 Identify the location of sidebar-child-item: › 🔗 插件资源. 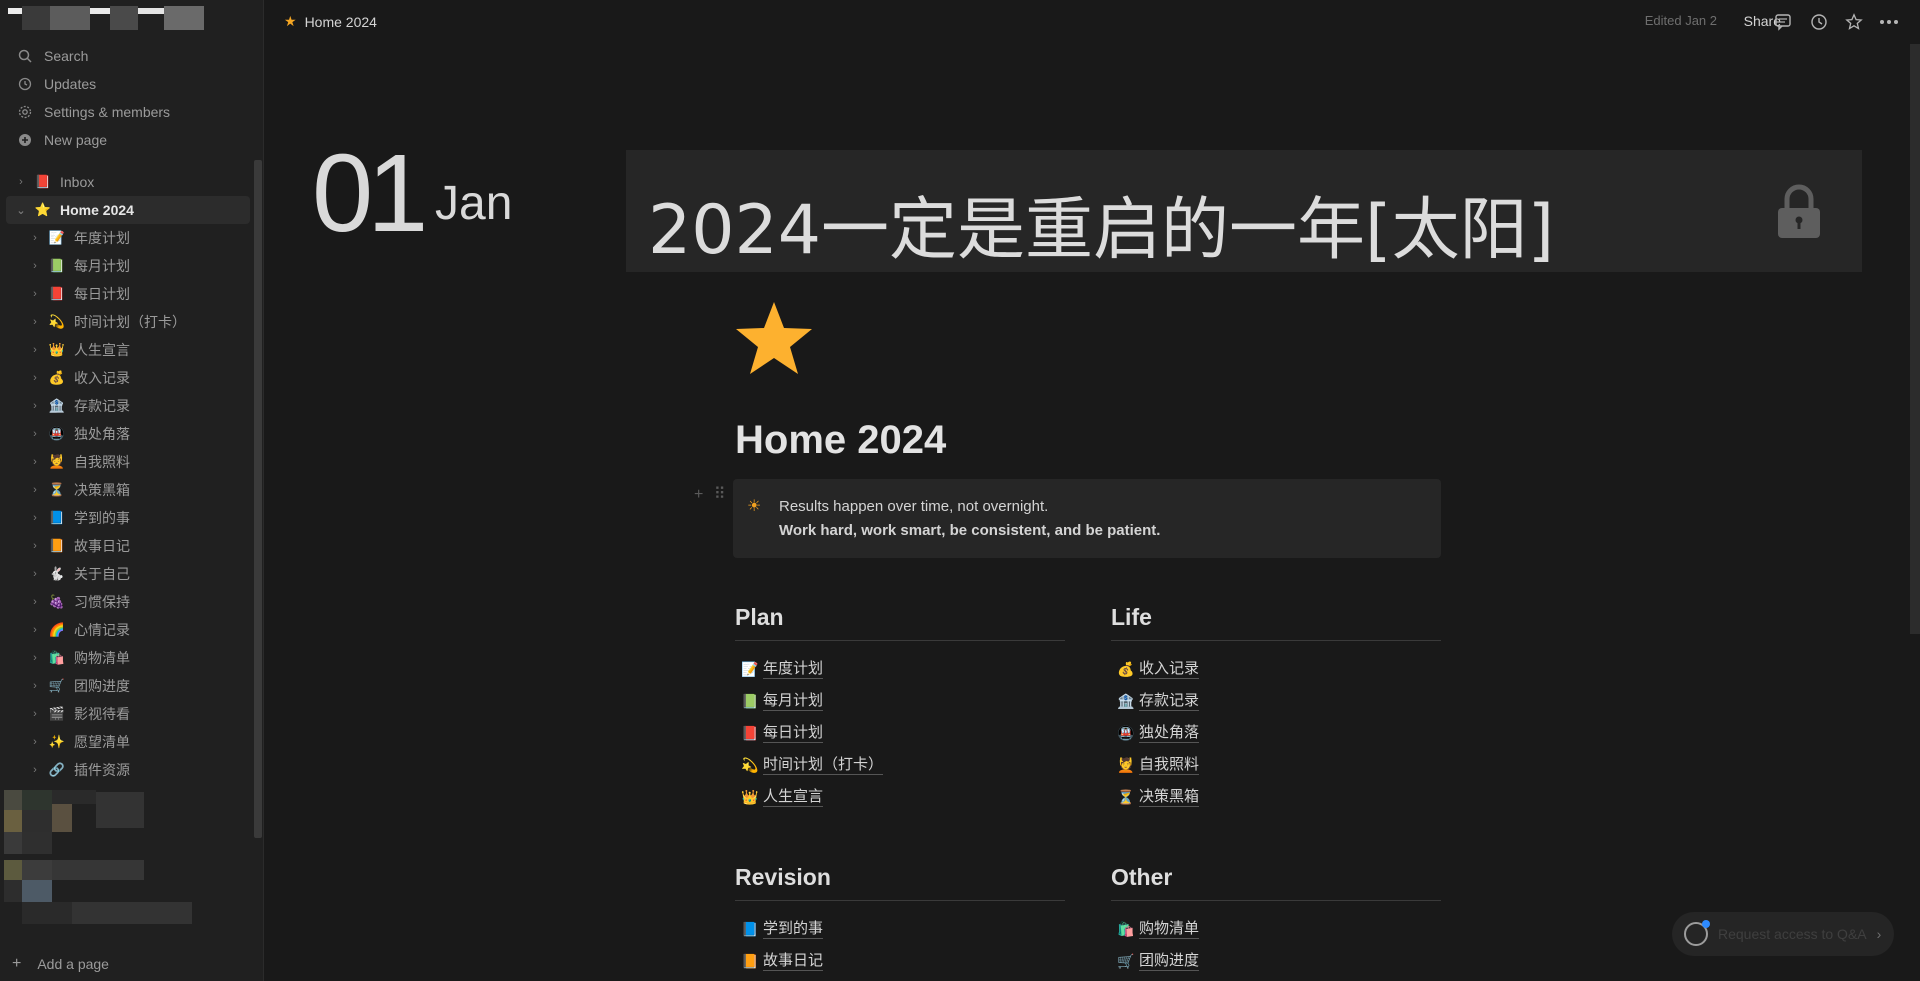
(125, 770).